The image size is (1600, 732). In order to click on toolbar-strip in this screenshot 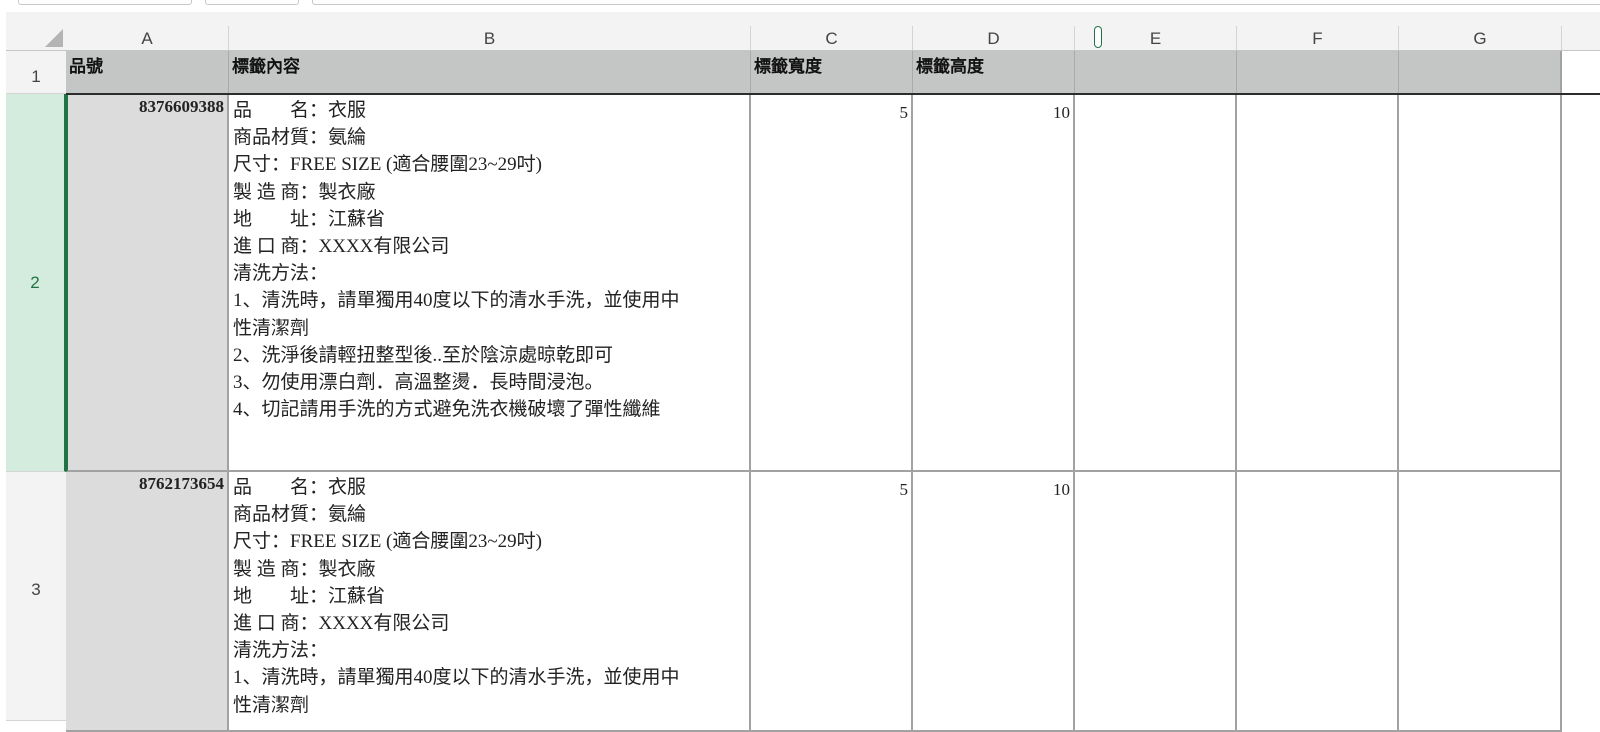, I will do `click(800, 5)`.